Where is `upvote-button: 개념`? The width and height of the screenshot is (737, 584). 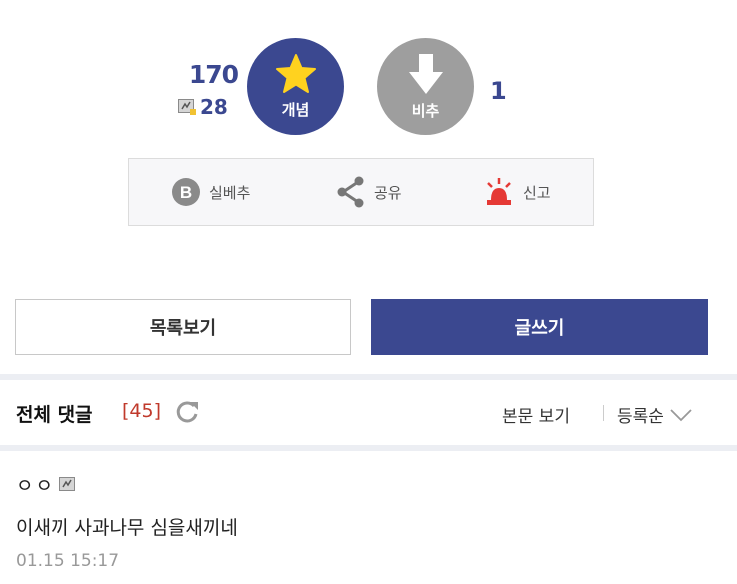
upvote-button: 개념 is located at coordinates (295, 86).